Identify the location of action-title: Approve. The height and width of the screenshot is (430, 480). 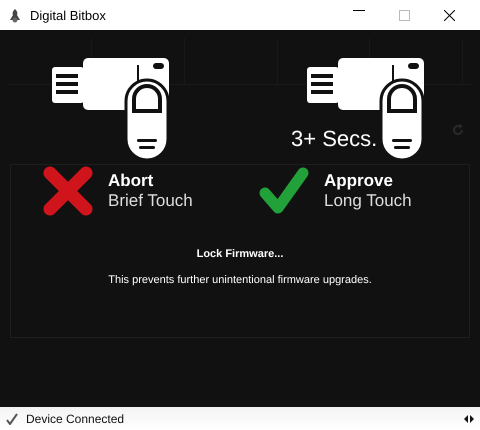
(359, 181).